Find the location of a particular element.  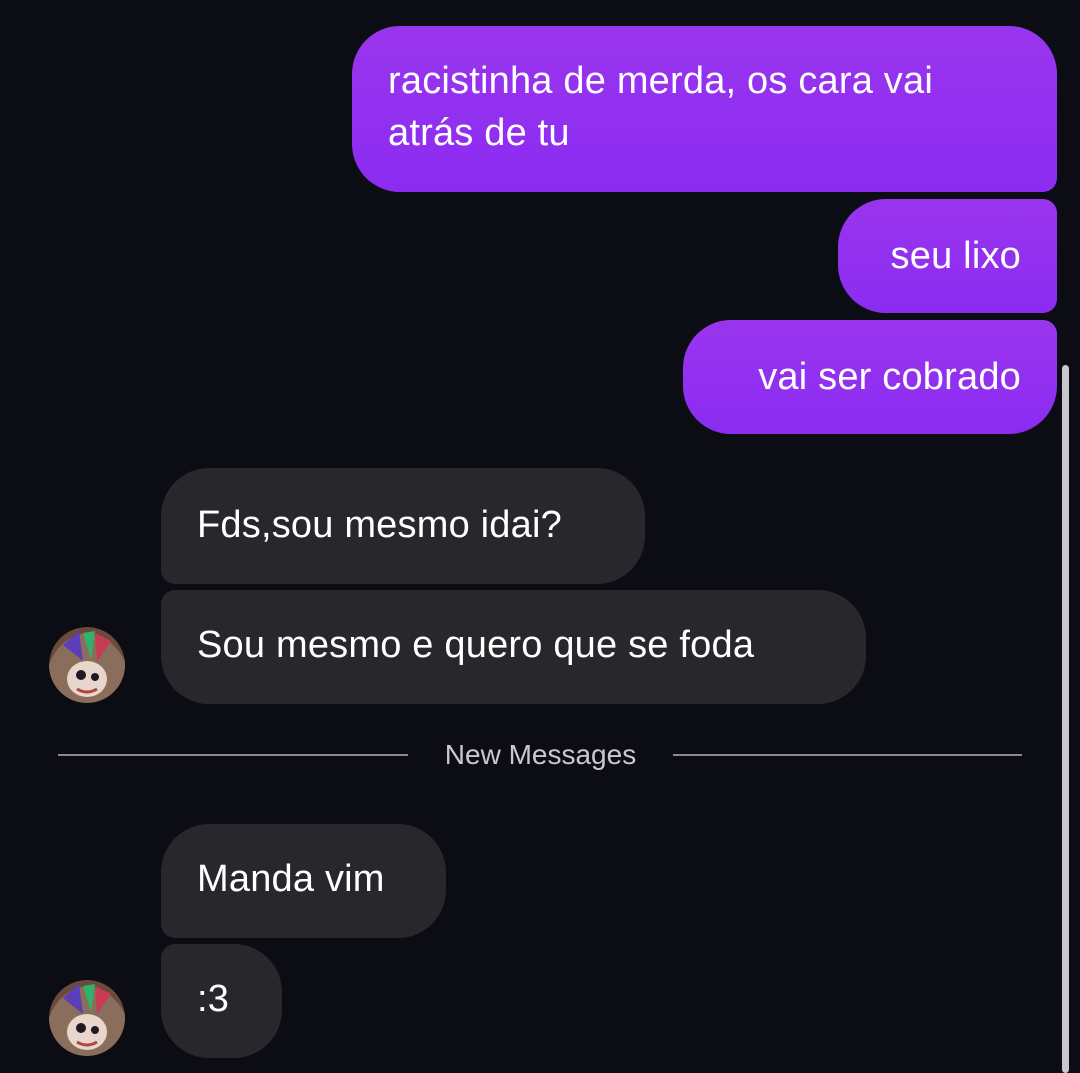

outgoing-message-bubble: seu lixo is located at coordinates (947, 256).